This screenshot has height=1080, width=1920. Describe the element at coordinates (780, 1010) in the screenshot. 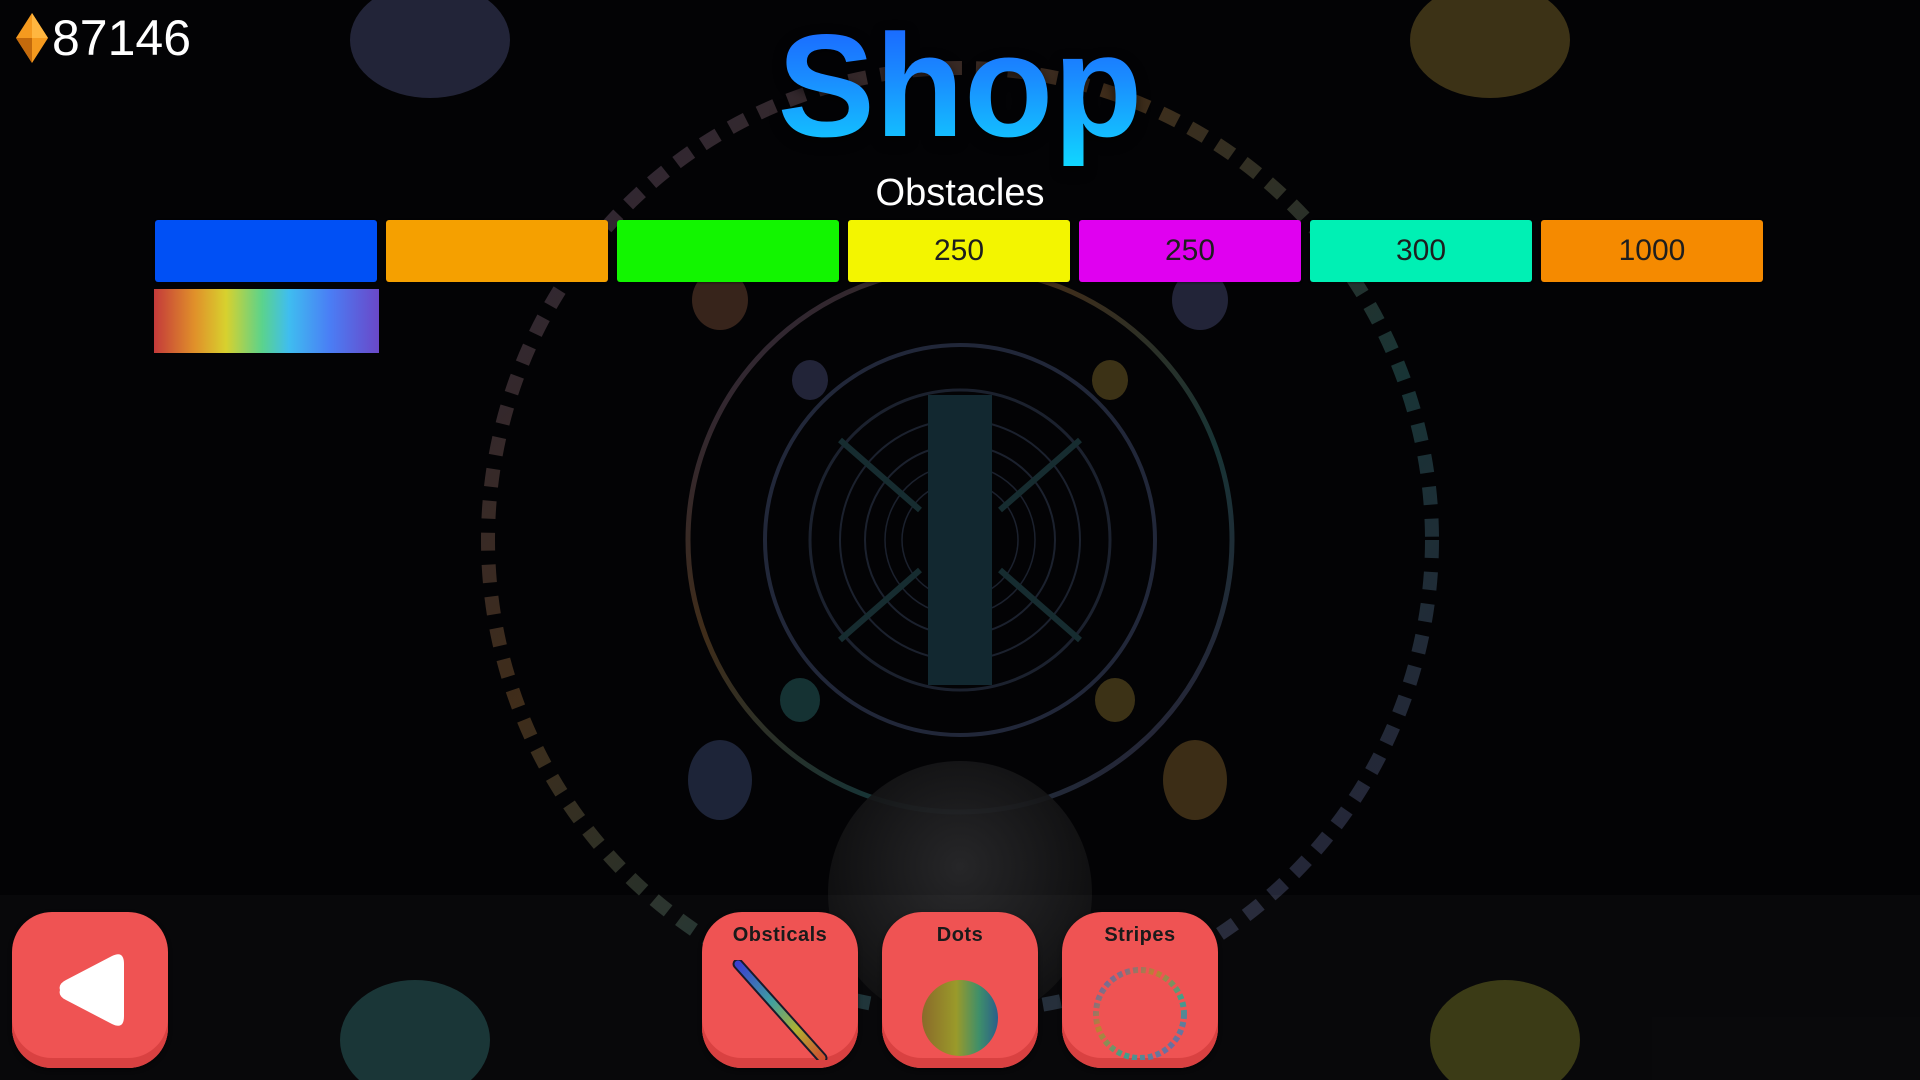

I see `obstacle-bar-icon` at that location.